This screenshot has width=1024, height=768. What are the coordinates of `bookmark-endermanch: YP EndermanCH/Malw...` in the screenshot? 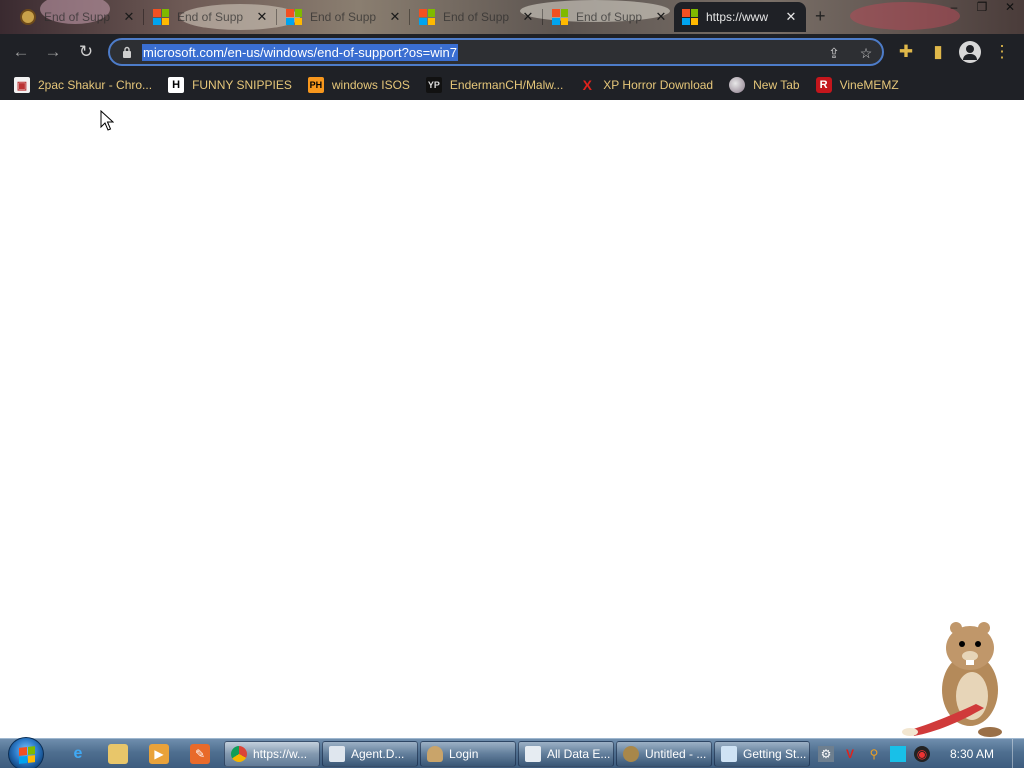 It's located at (494, 85).